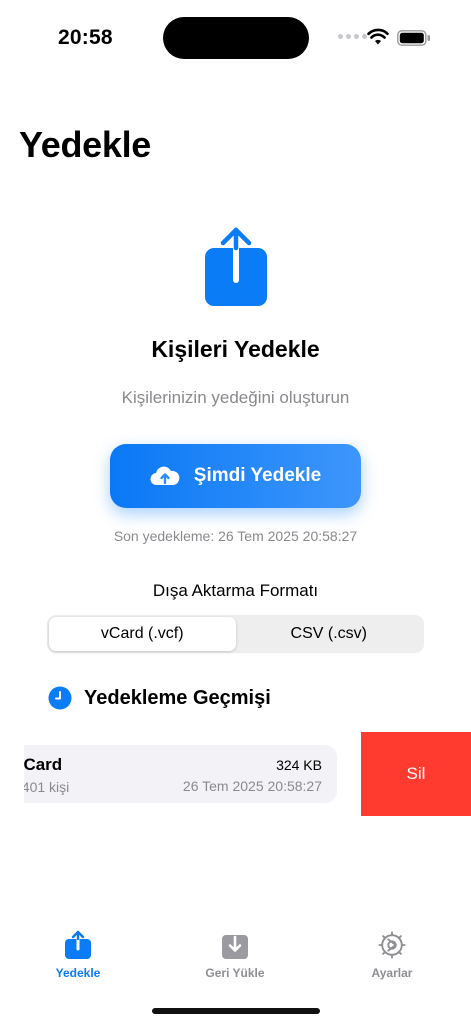 The height and width of the screenshot is (1024, 471). What do you see at coordinates (85, 37) in the screenshot?
I see `status-time: 20:58` at bounding box center [85, 37].